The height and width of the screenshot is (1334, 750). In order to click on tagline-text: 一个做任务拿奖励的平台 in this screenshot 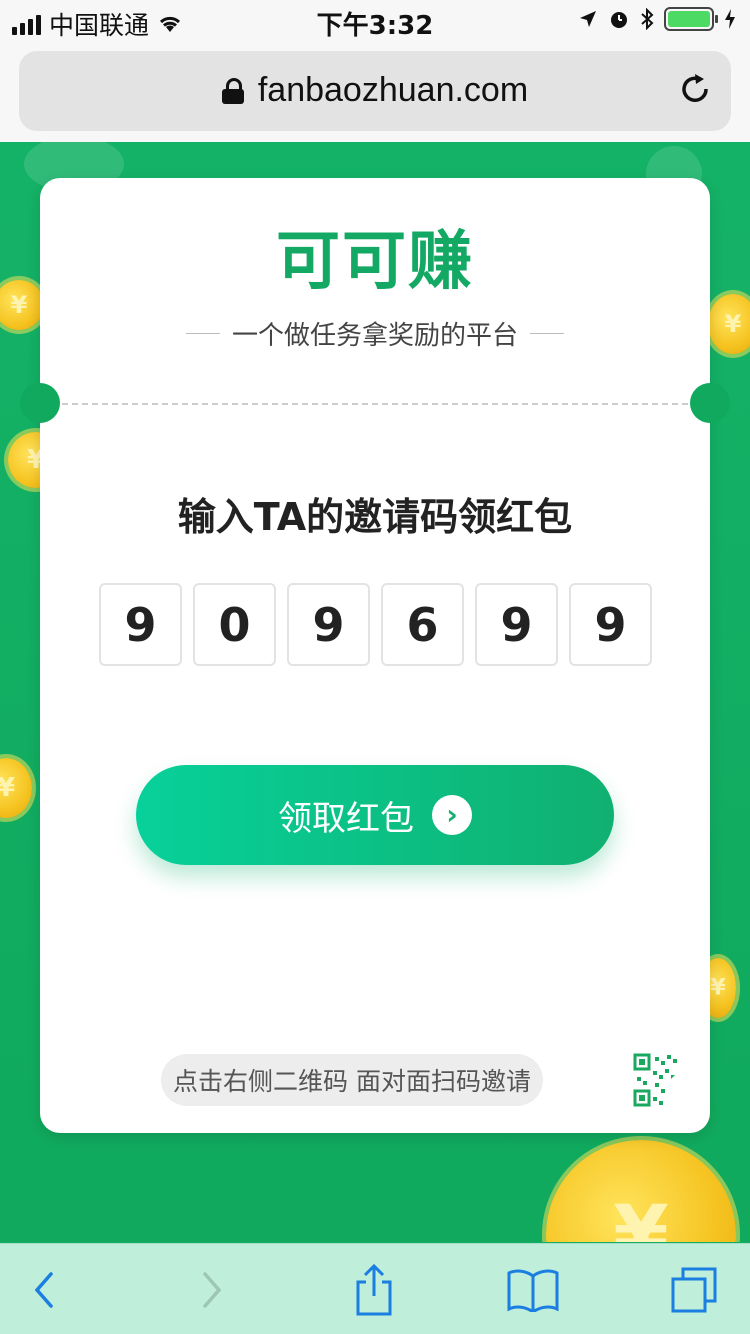, I will do `click(374, 336)`.